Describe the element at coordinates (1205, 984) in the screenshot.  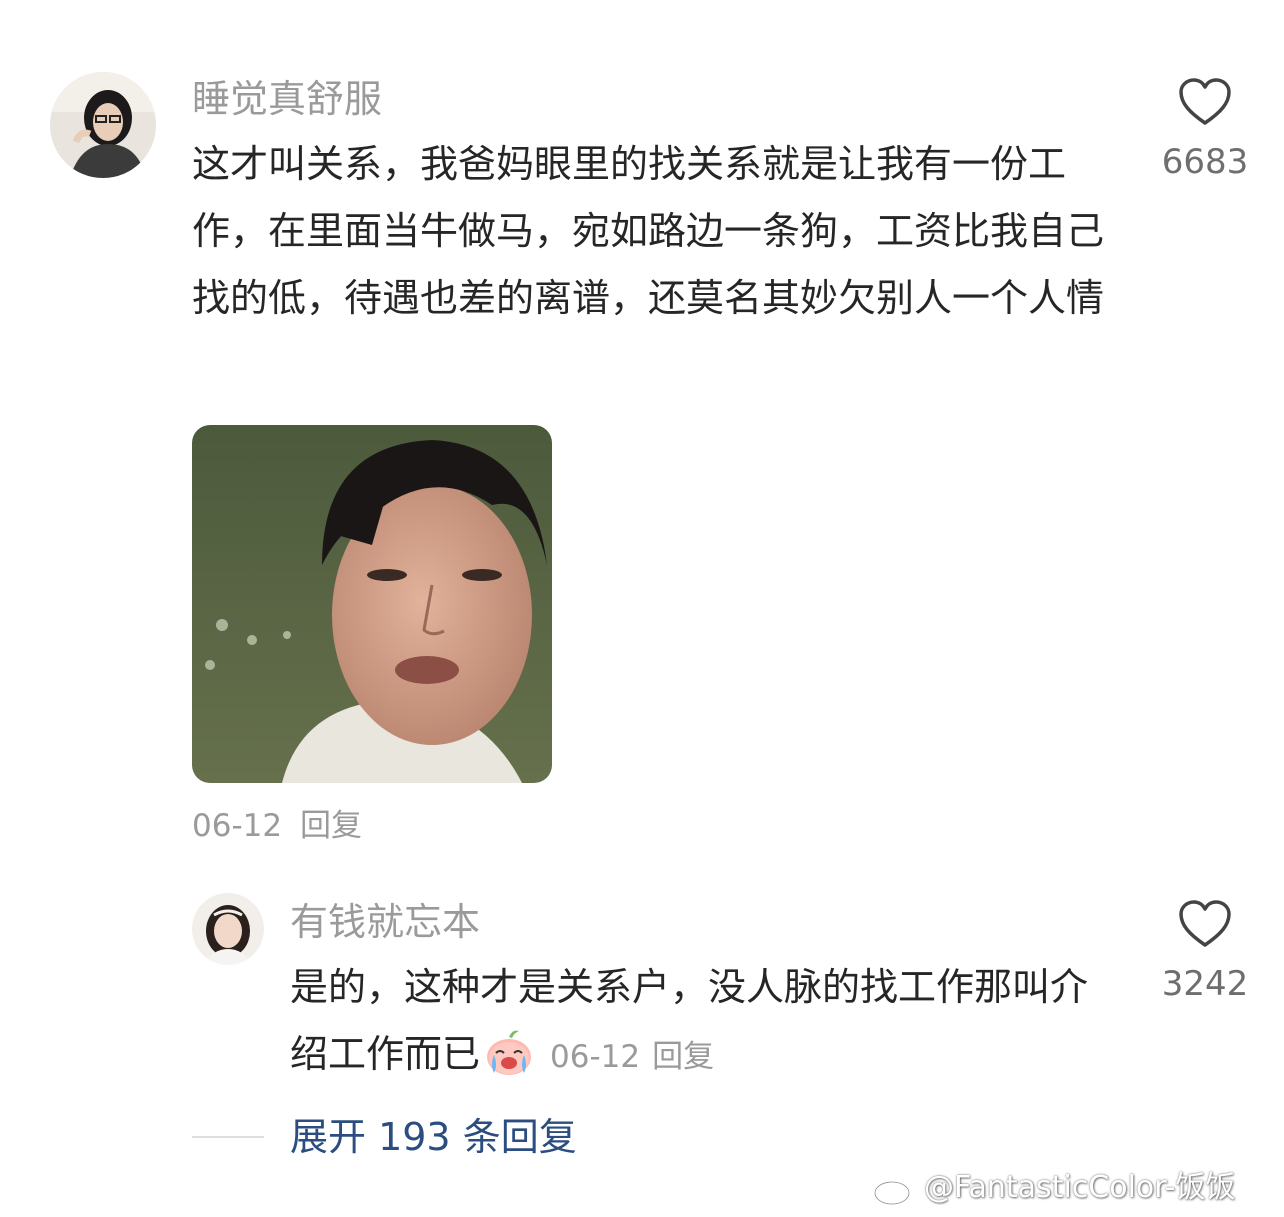
I see `reply-like-count: 3242` at that location.